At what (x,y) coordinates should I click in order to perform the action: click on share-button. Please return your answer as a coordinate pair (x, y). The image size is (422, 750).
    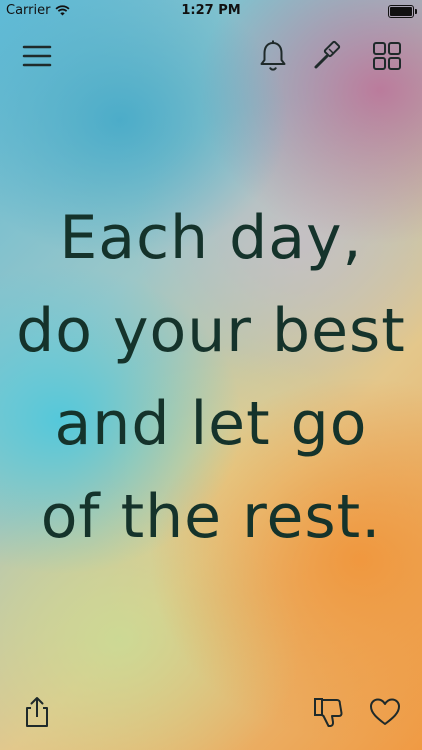
    Looking at the image, I should click on (37, 712).